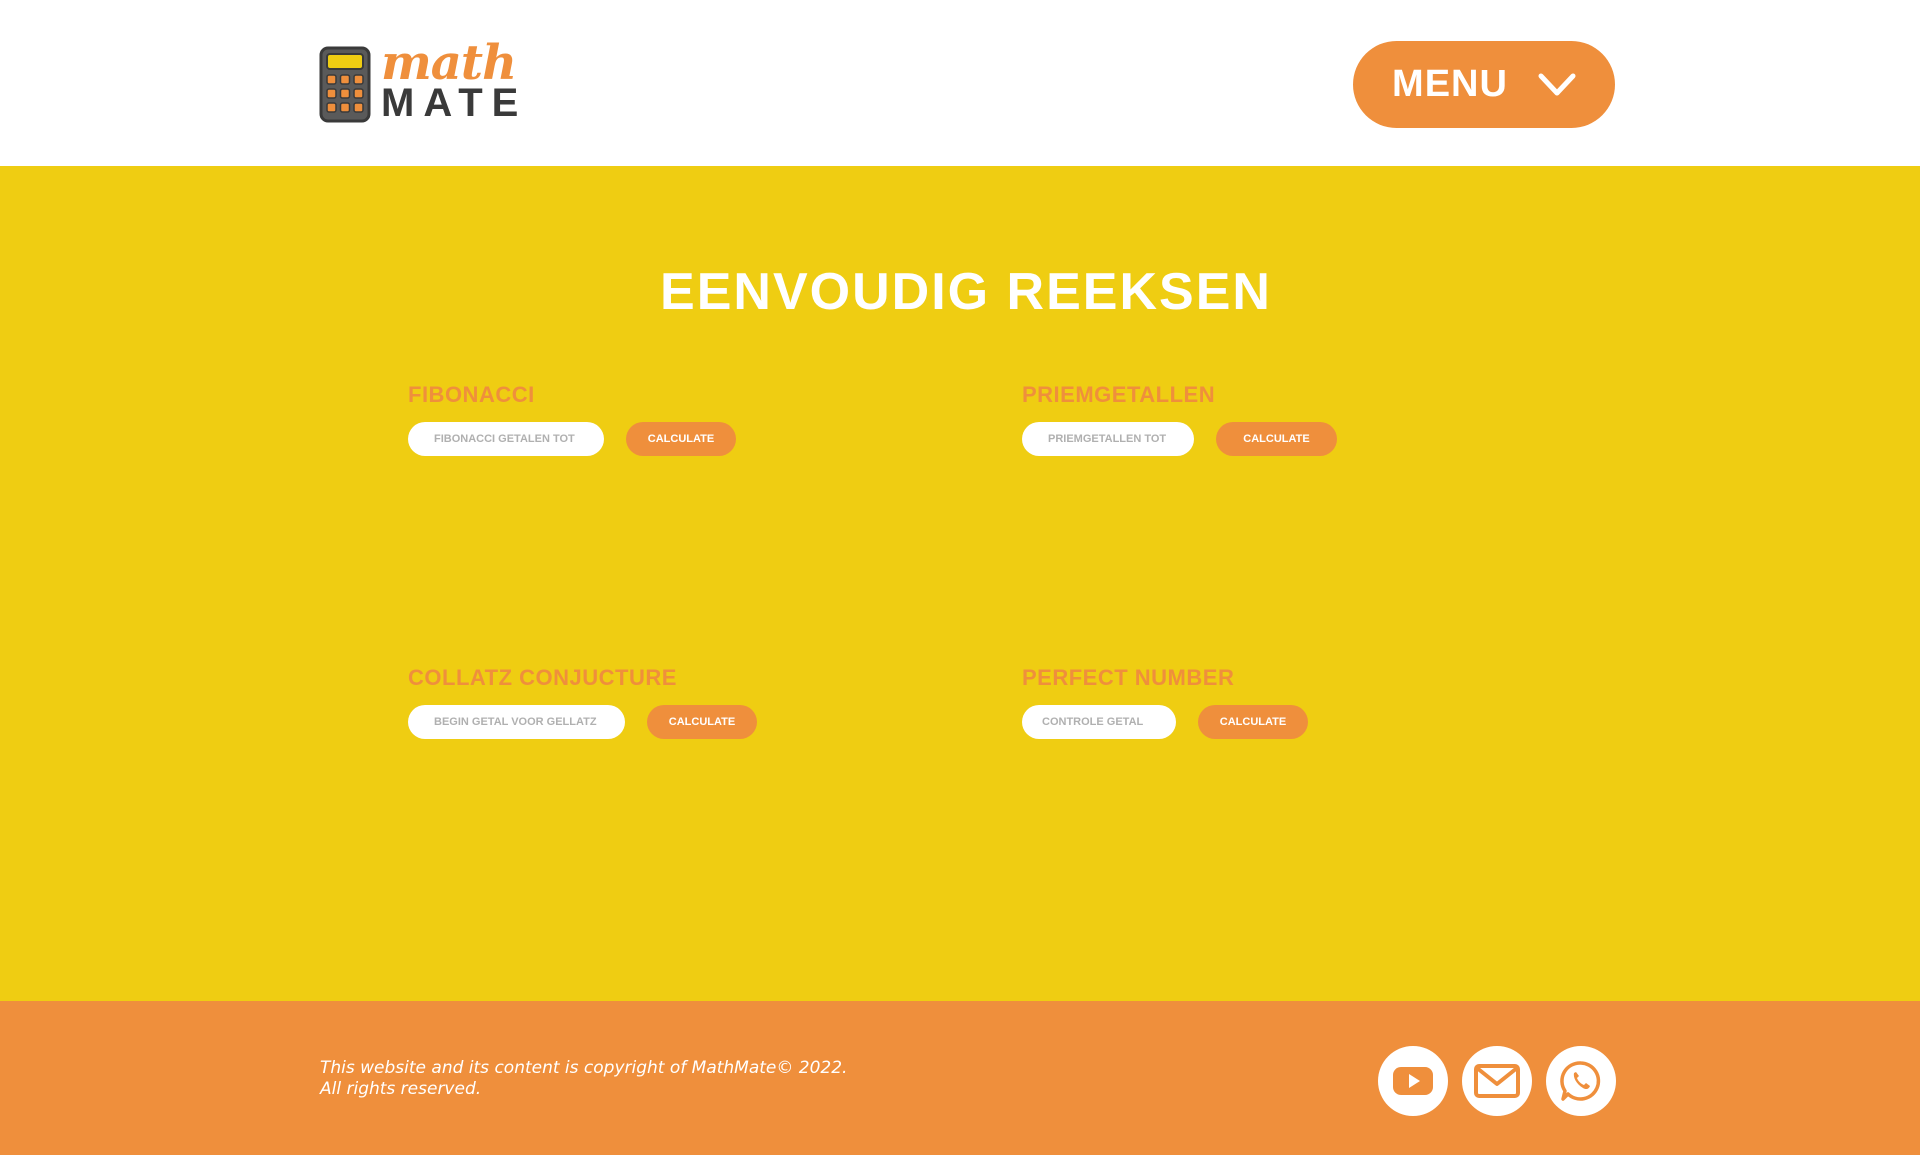 The image size is (1920, 1155). What do you see at coordinates (1557, 84) in the screenshot?
I see `chevron-down-icon` at bounding box center [1557, 84].